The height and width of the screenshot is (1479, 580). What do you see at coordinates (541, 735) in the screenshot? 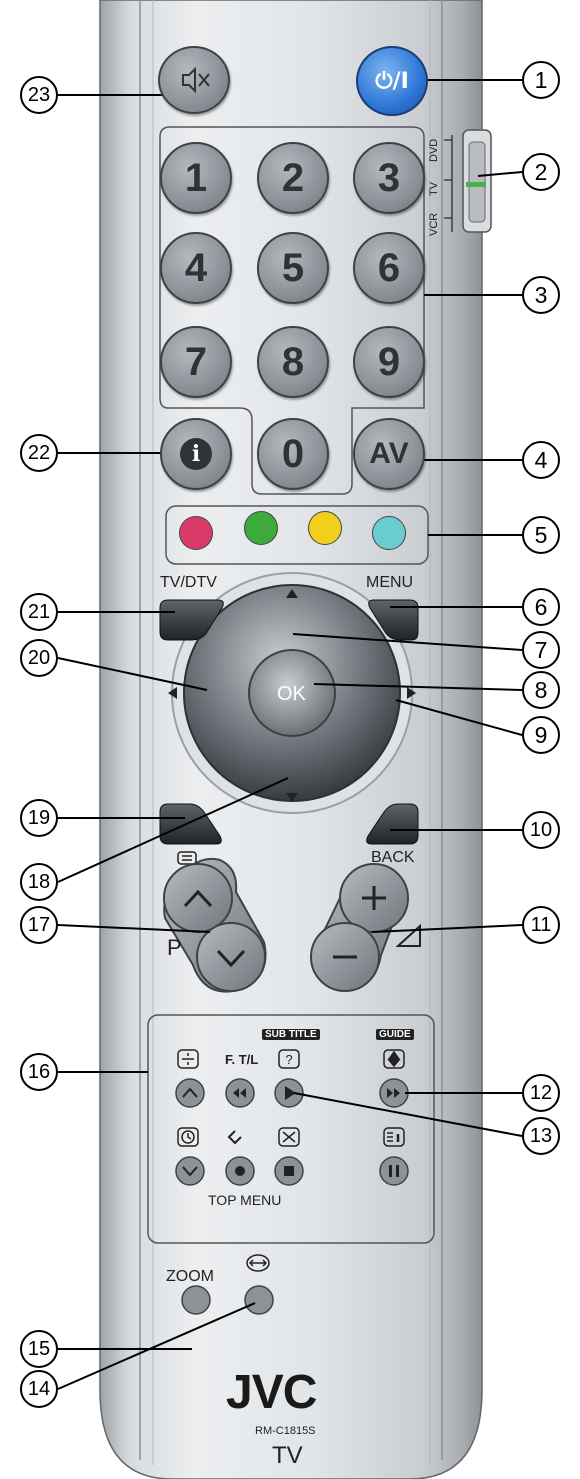
I see `callout-9: 9` at bounding box center [541, 735].